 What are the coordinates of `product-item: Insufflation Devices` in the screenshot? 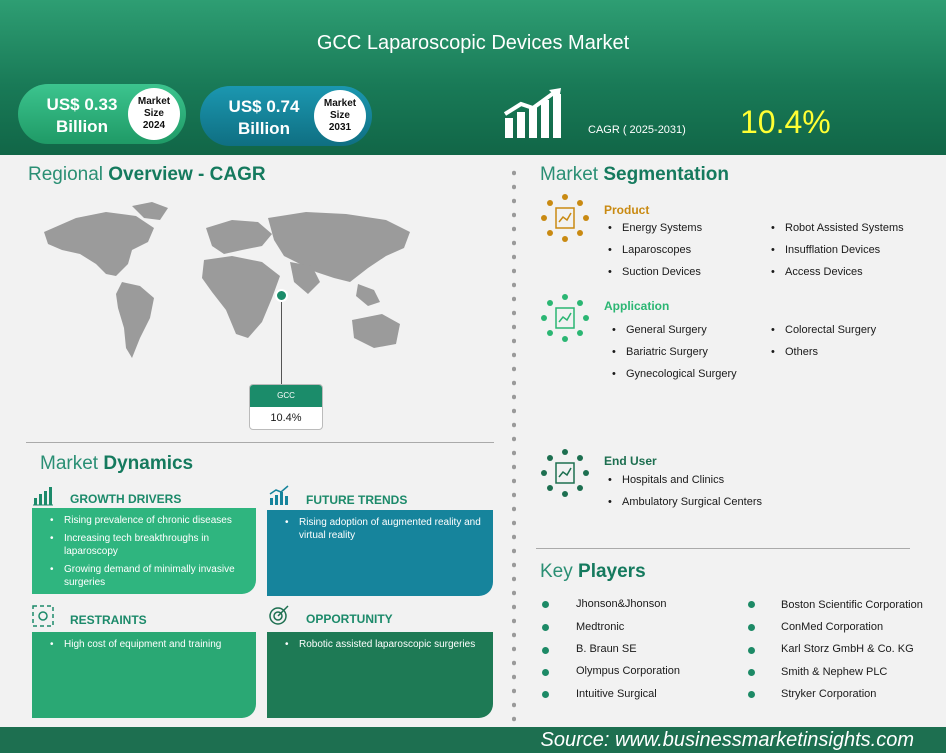 It's located at (825, 250).